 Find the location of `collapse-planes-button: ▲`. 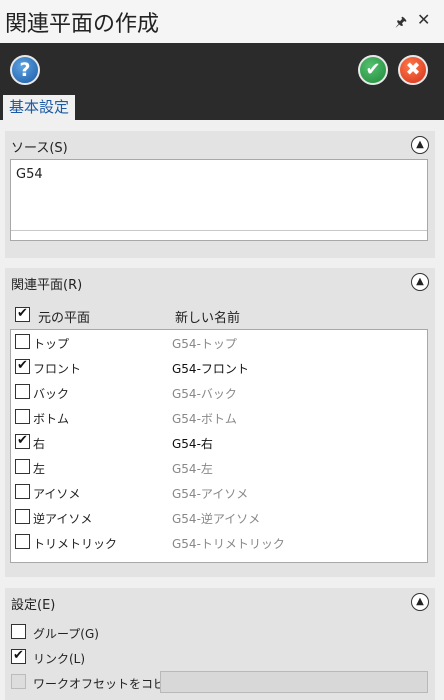

collapse-planes-button: ▲ is located at coordinates (420, 282).